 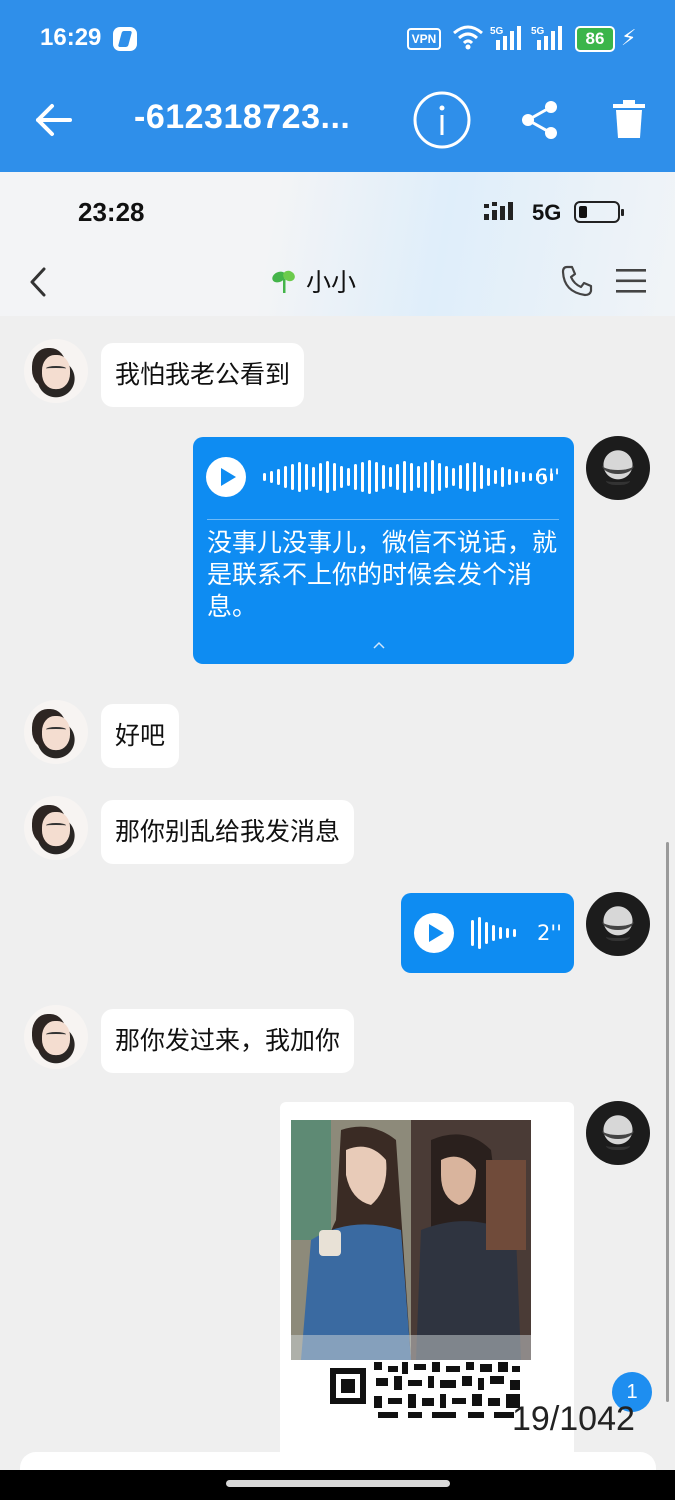 What do you see at coordinates (549, 933) in the screenshot?
I see `voice-duration: 2''` at bounding box center [549, 933].